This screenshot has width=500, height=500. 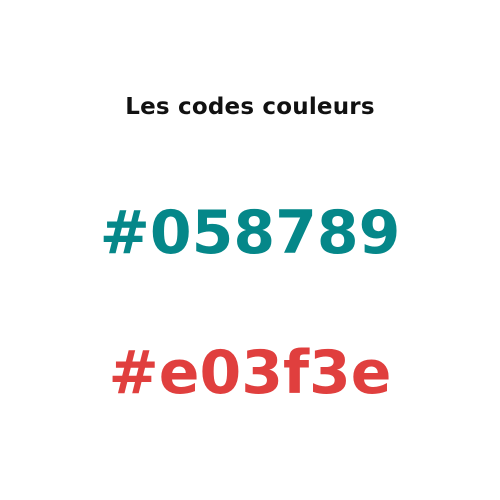 What do you see at coordinates (250, 233) in the screenshot?
I see `color-code-teal: #058789` at bounding box center [250, 233].